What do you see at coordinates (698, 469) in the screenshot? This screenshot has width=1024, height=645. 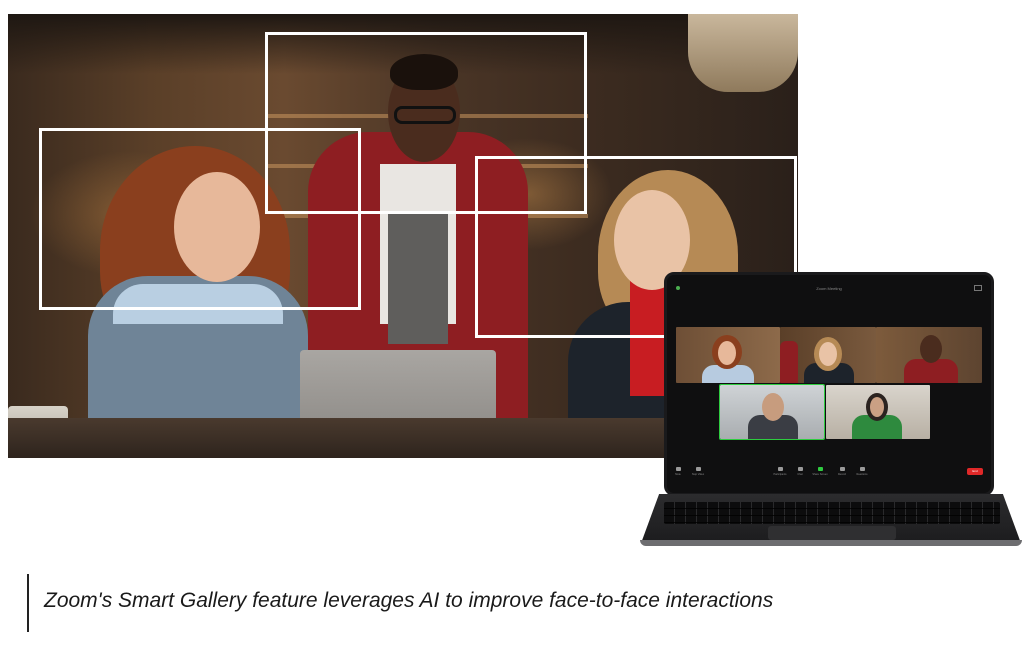 I see `camera-icon` at bounding box center [698, 469].